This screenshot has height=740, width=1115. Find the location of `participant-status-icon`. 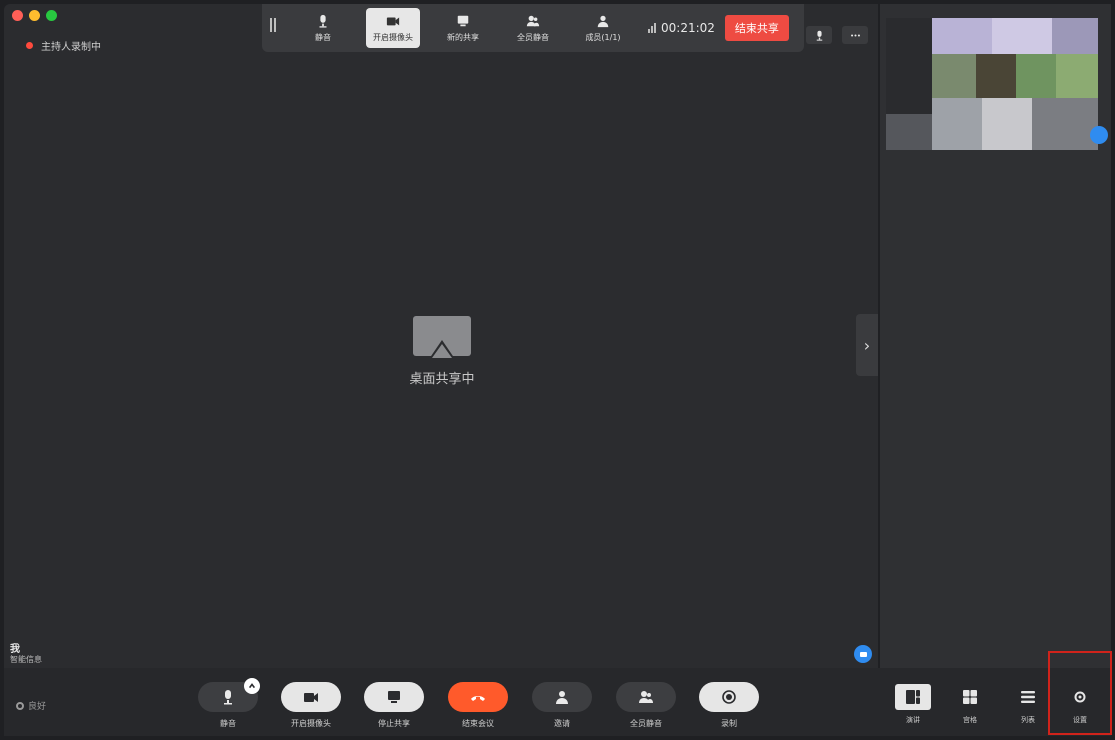

participant-status-icon is located at coordinates (1099, 135).